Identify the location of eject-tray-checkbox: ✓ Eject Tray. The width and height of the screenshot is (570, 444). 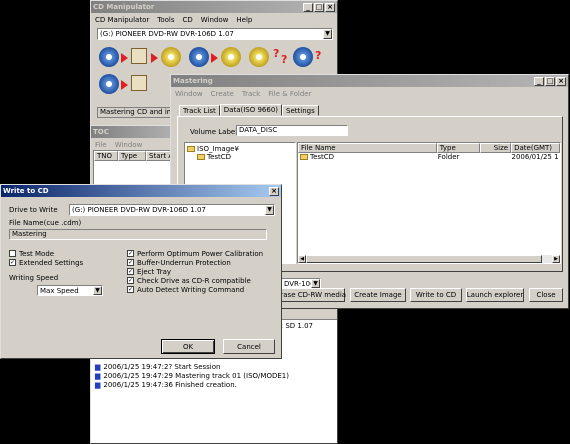
(202, 271).